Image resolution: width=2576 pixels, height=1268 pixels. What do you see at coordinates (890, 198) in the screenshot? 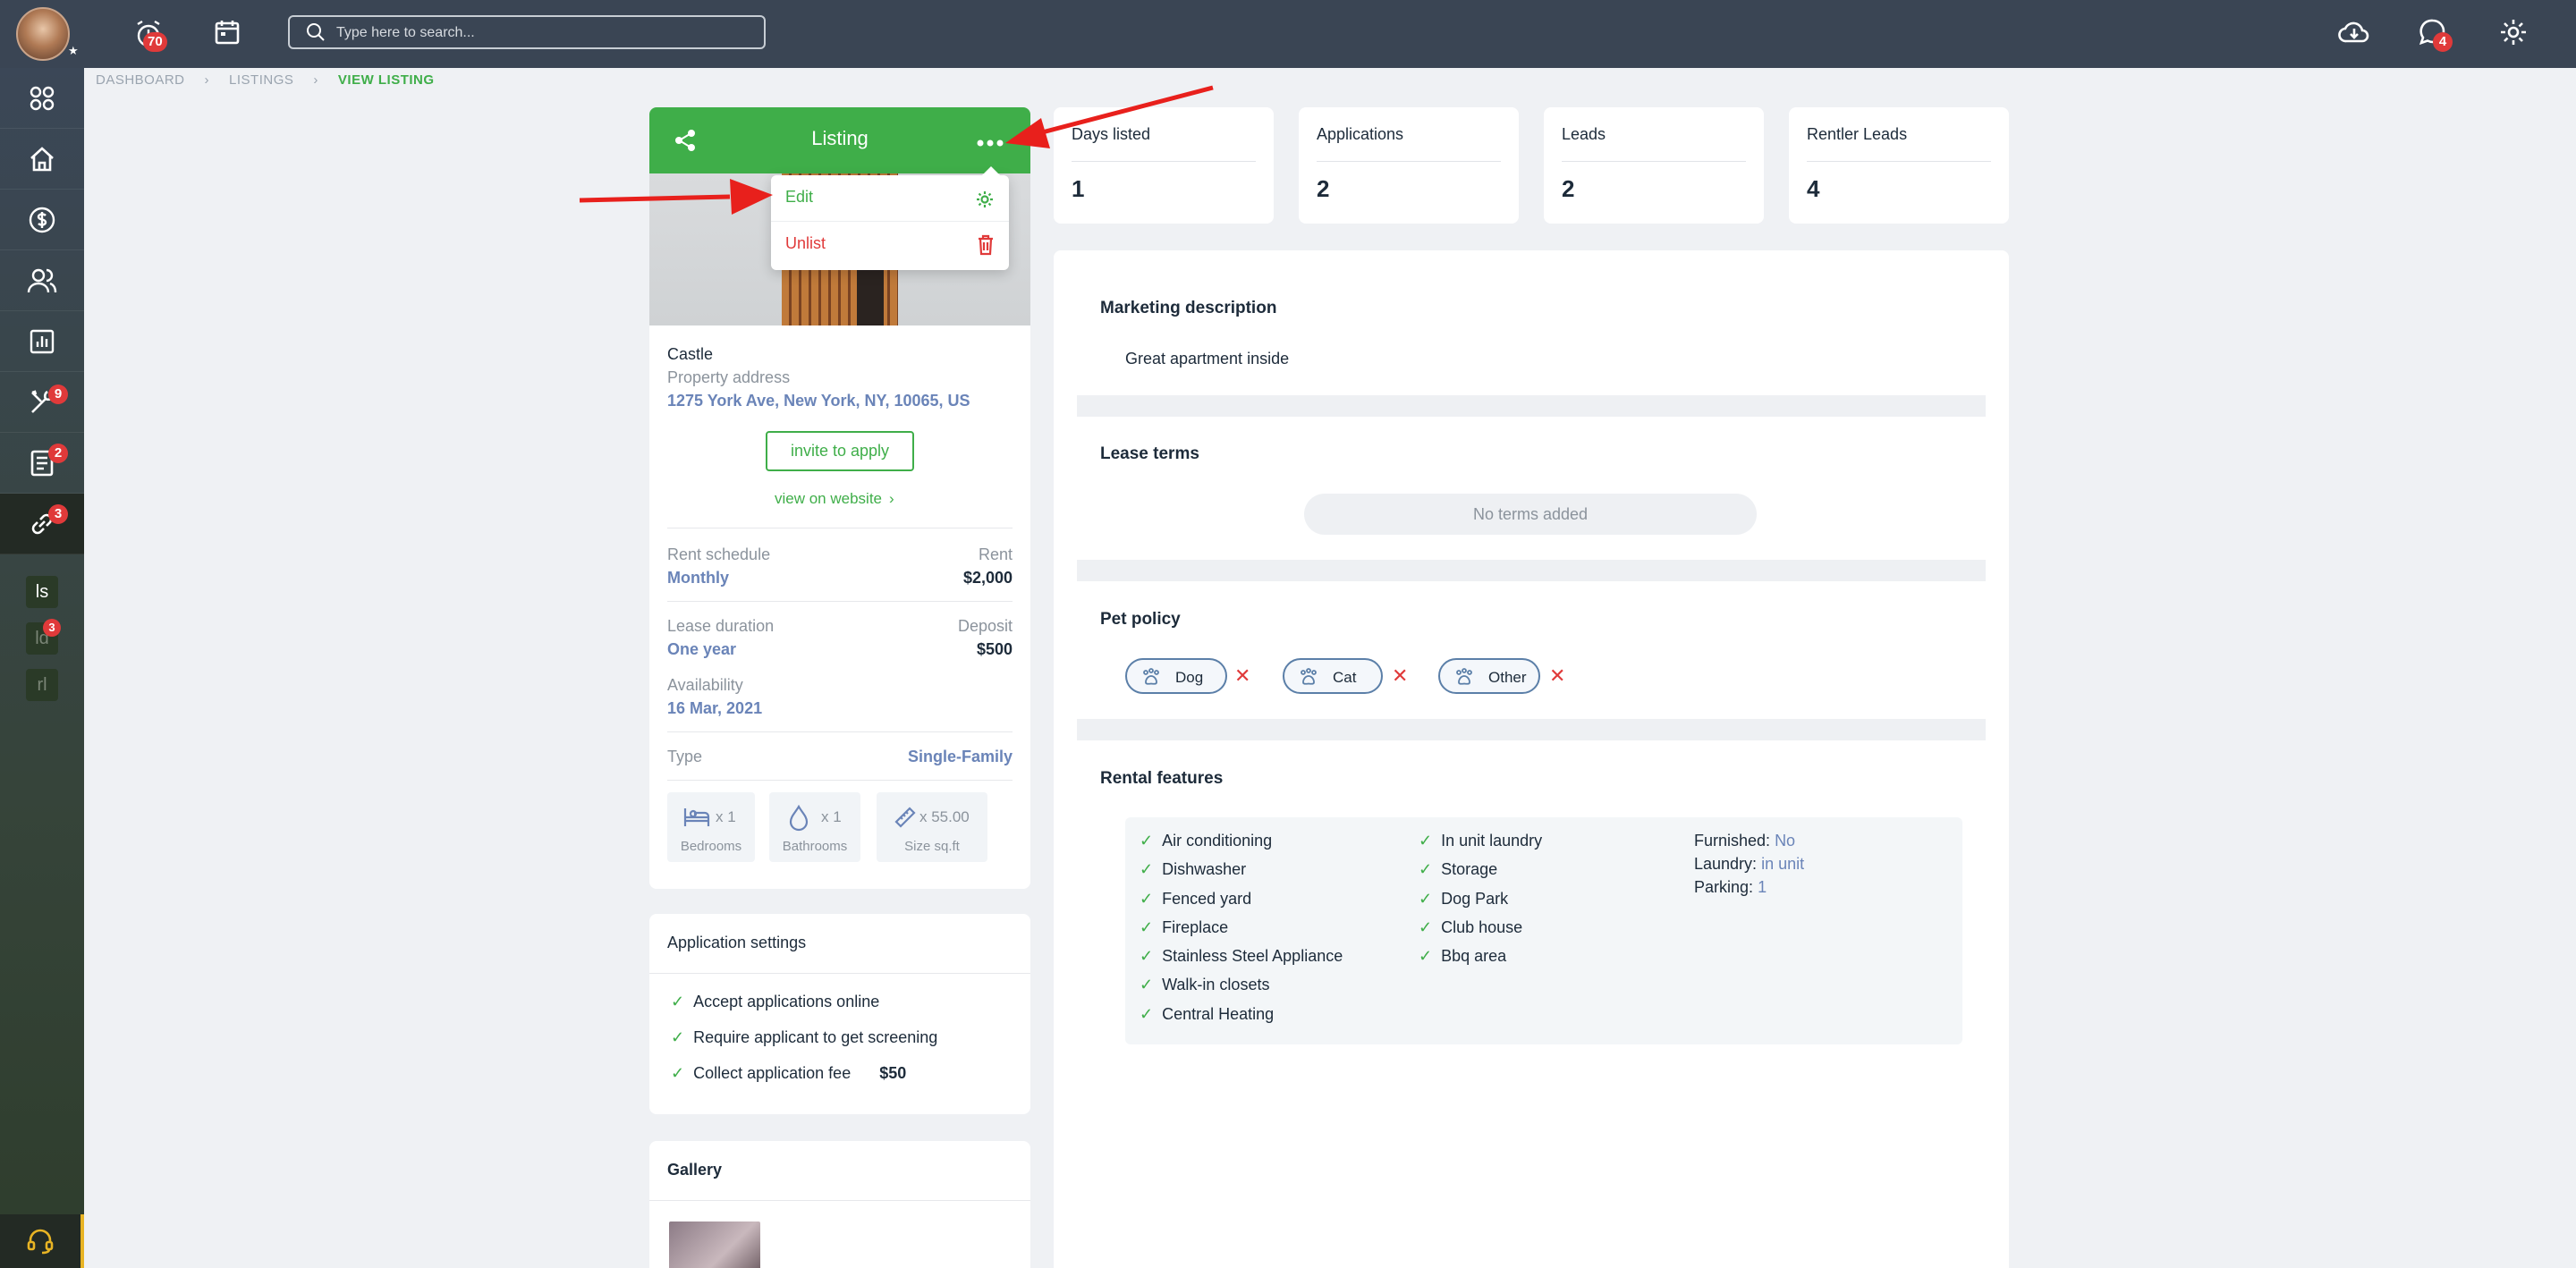
I see `menu-item-edit: Edit` at bounding box center [890, 198].